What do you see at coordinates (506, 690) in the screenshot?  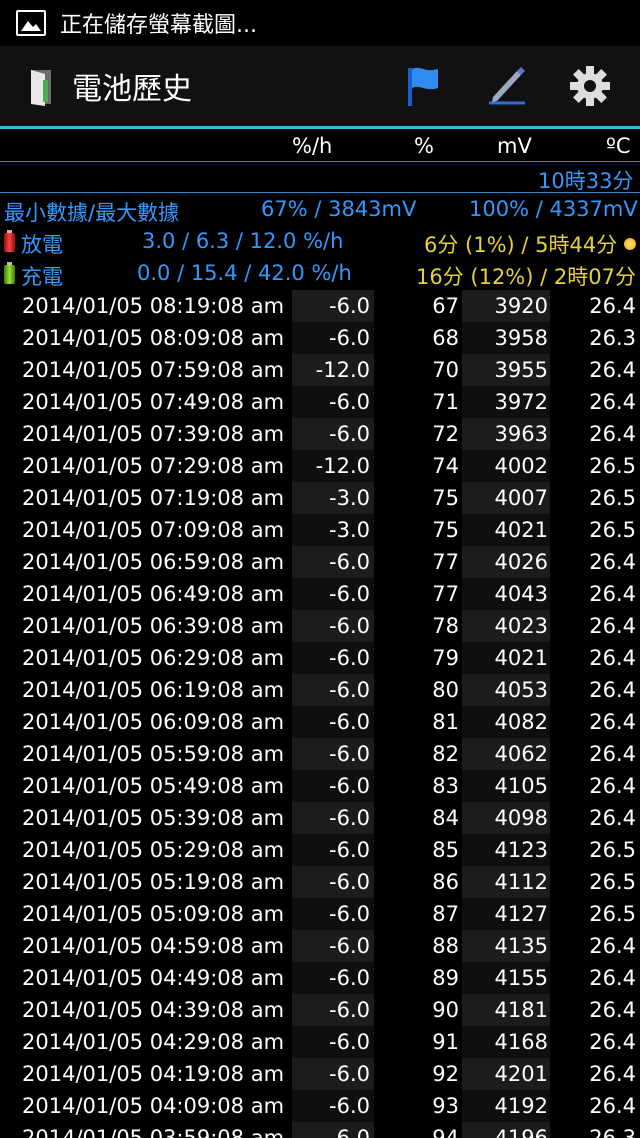 I see `row-mv: 4053` at bounding box center [506, 690].